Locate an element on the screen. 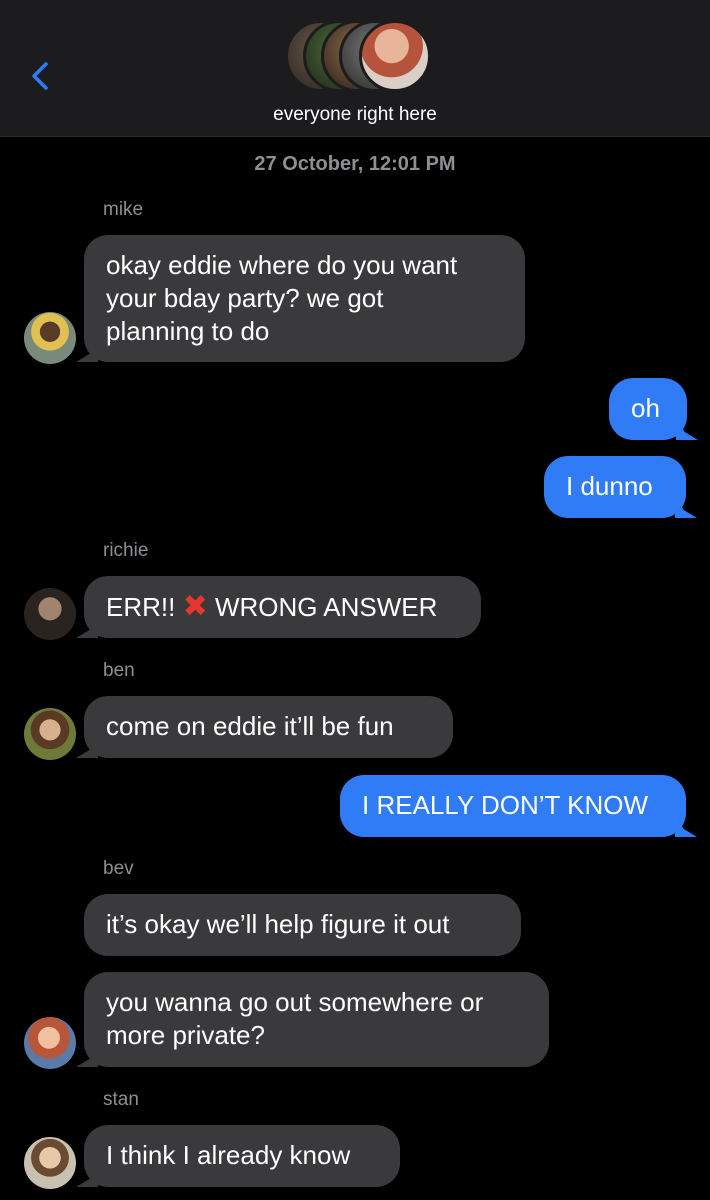 This screenshot has height=1200, width=710. message-text: ERR!! is located at coordinates (141, 607).